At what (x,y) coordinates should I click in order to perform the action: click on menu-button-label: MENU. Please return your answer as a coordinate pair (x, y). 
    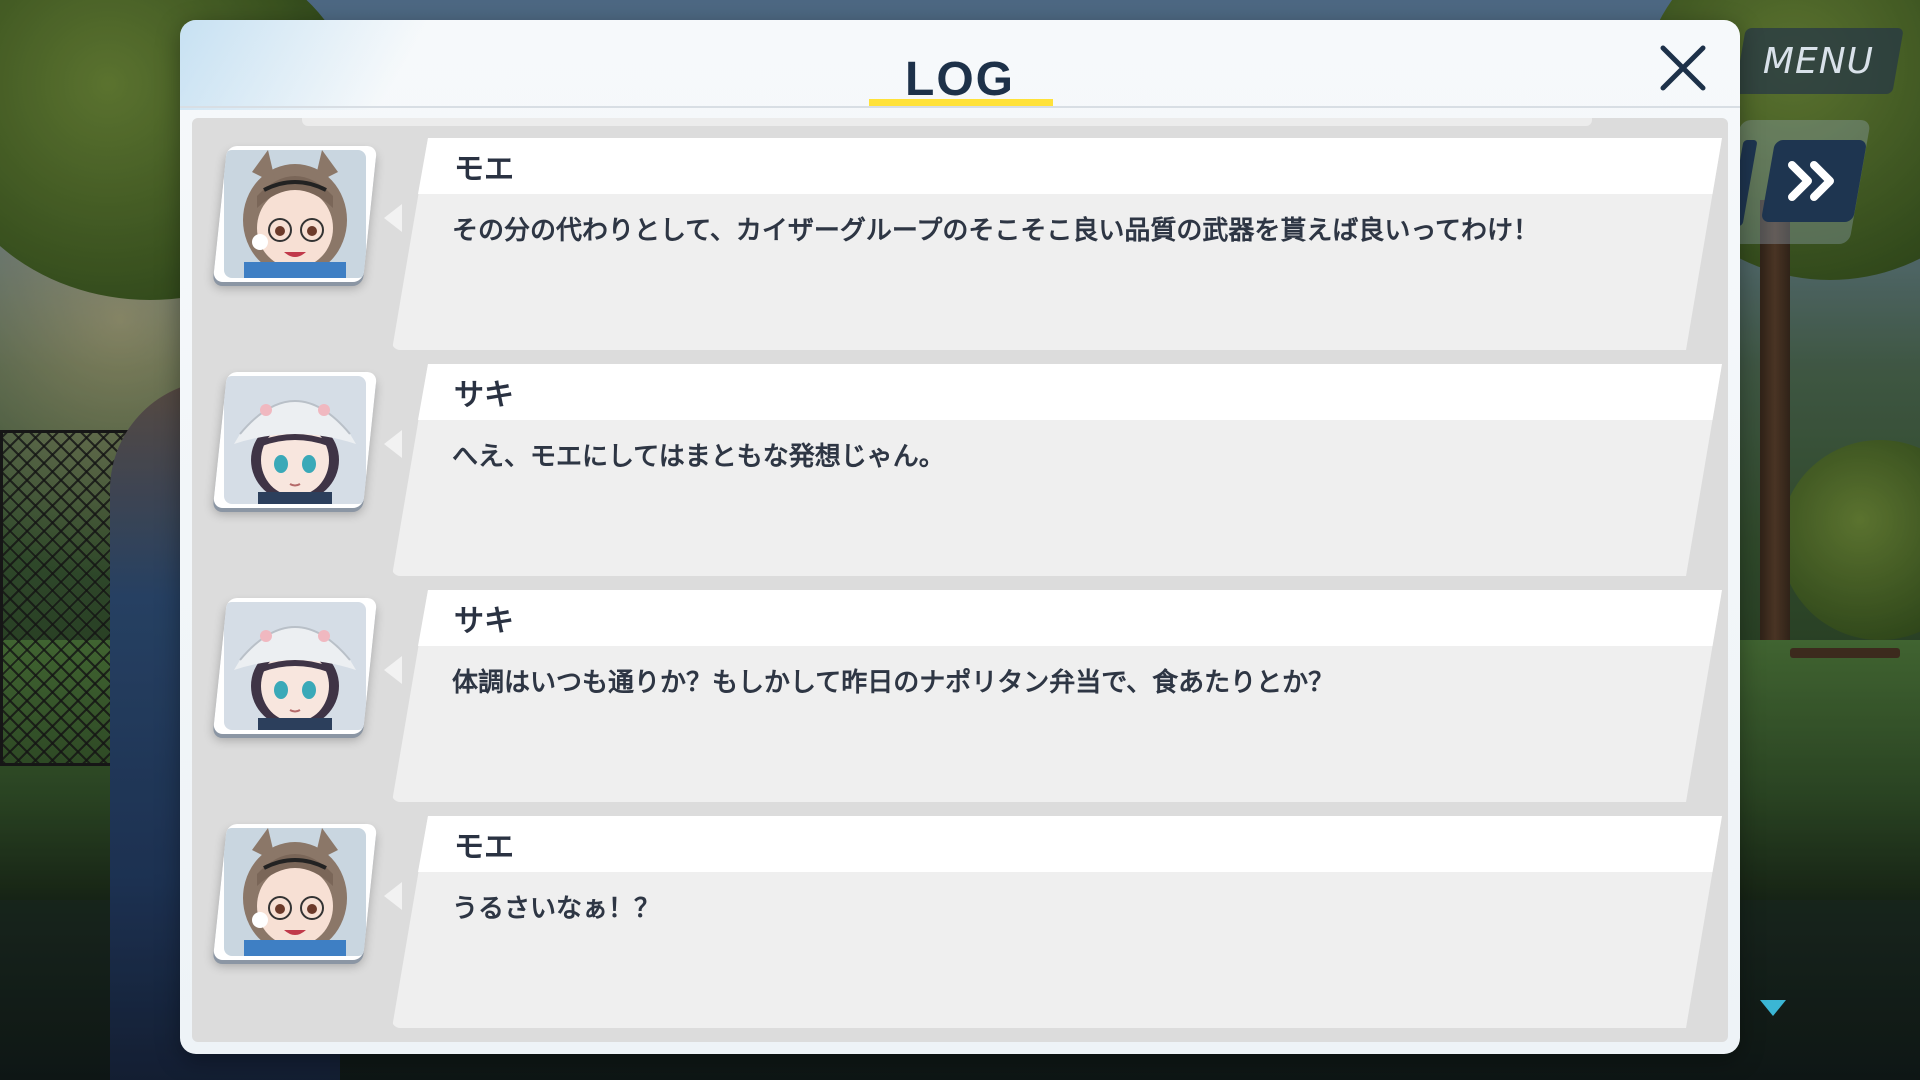
    Looking at the image, I should click on (1819, 61).